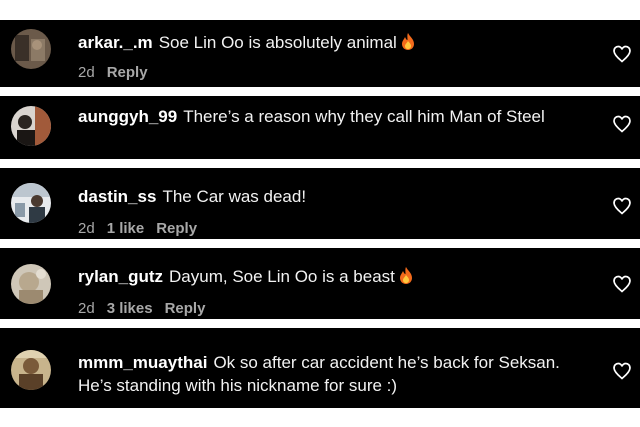  I want to click on comment-meta: 2d Reply, so click(119, 72).